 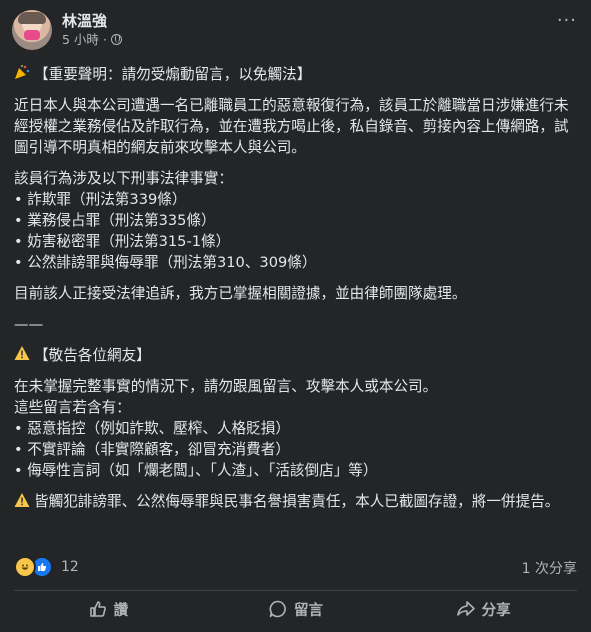 What do you see at coordinates (122, 241) in the screenshot?
I see `charge-item: • 妨害秘密罪（刑法第315-1條）` at bounding box center [122, 241].